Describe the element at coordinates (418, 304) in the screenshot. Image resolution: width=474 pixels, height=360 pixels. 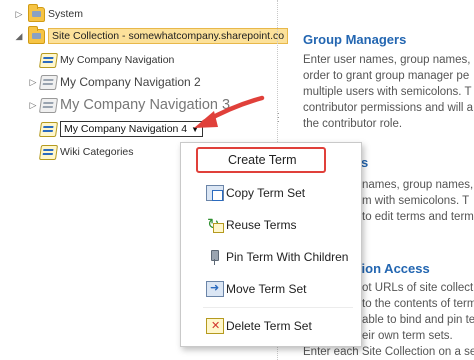
I see `description-line: to the contents of term` at that location.